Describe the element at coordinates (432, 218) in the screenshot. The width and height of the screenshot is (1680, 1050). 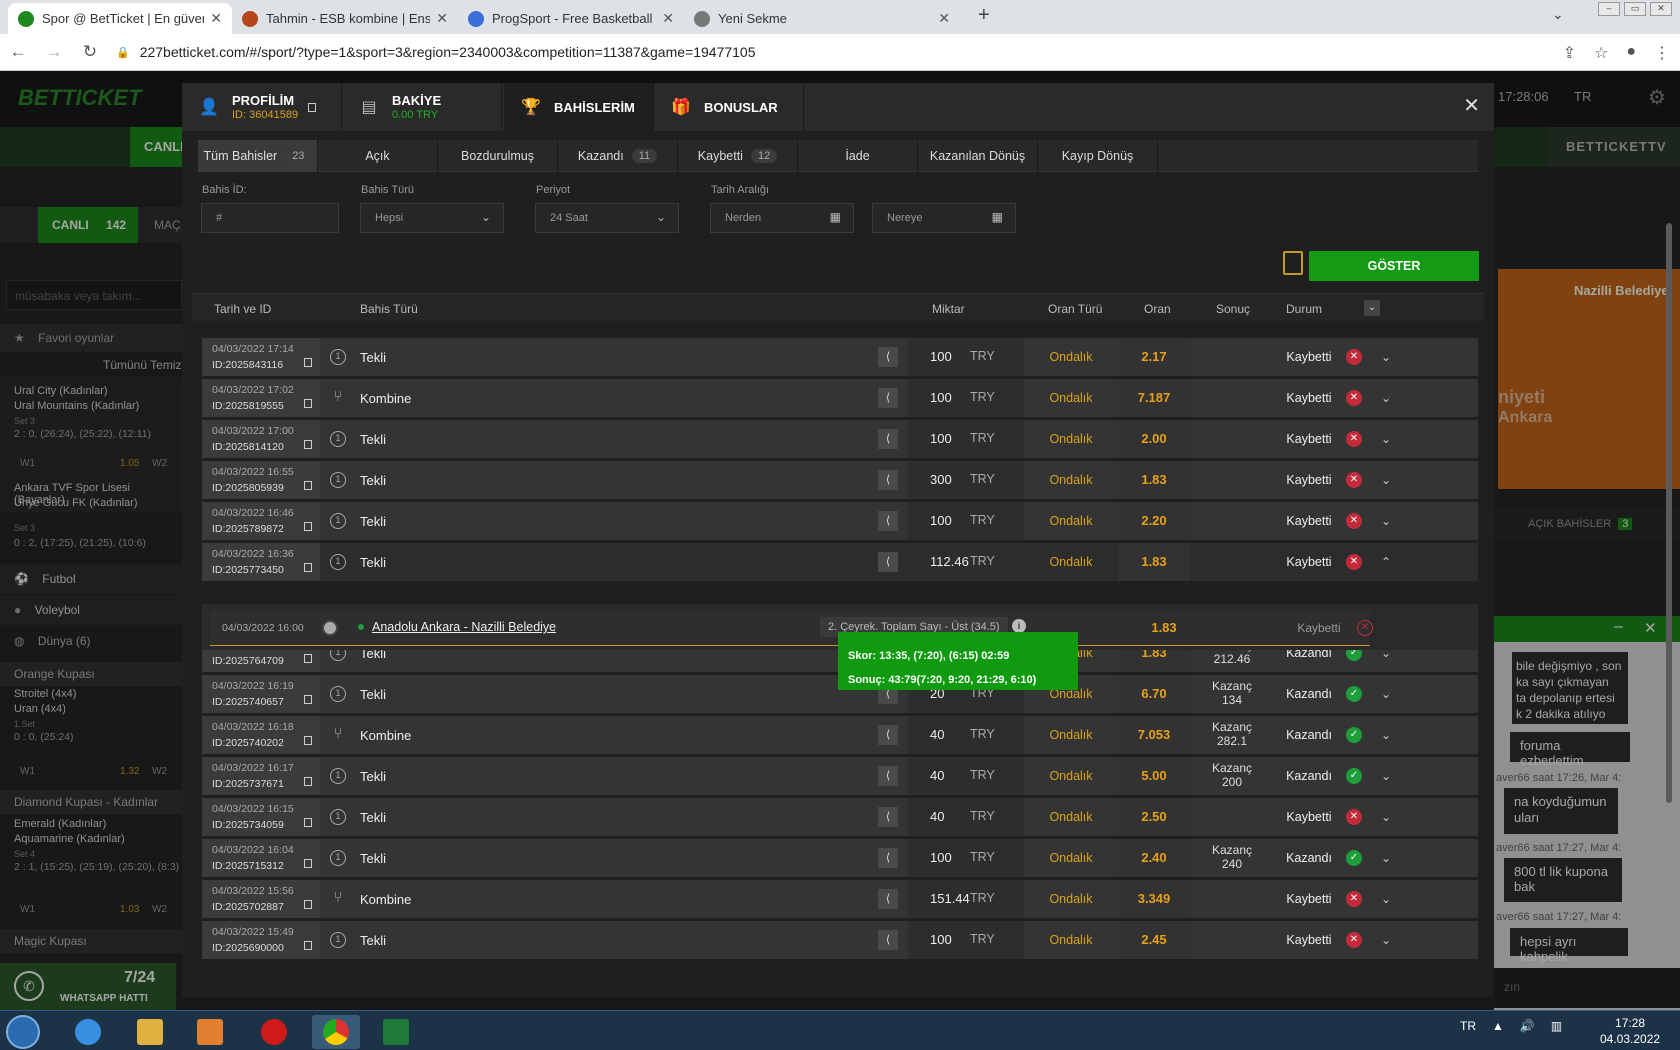
I see `bet-type-select: Hepsi ⌄` at that location.